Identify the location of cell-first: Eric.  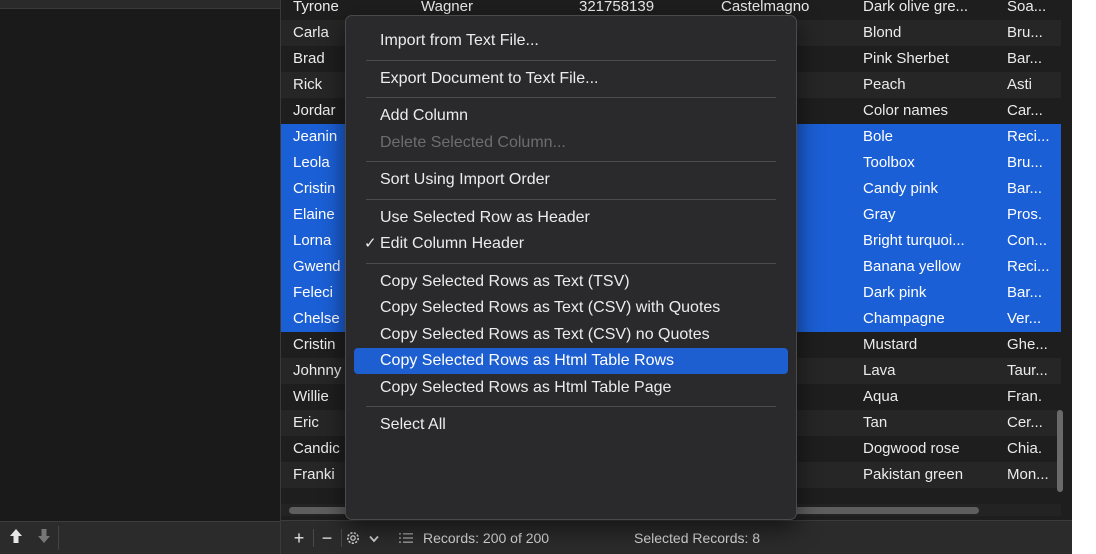
(322, 423).